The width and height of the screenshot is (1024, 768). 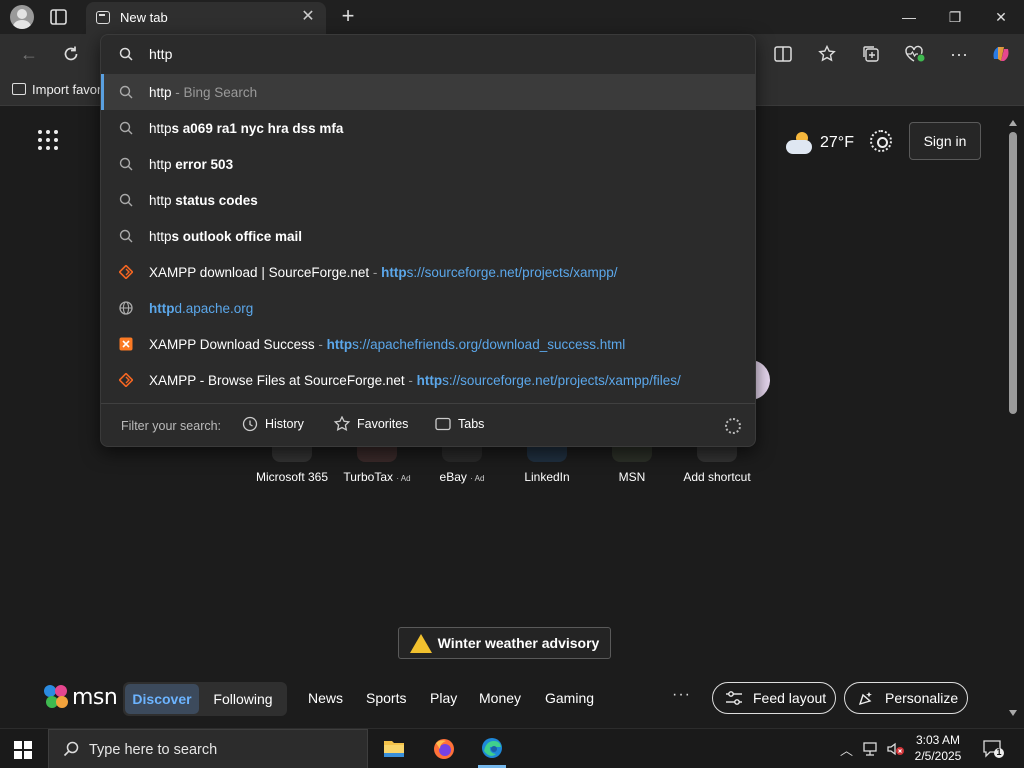 What do you see at coordinates (277, 380) in the screenshot?
I see `suggestion-title: XAMPP - Browse Files at SourceForge.net` at bounding box center [277, 380].